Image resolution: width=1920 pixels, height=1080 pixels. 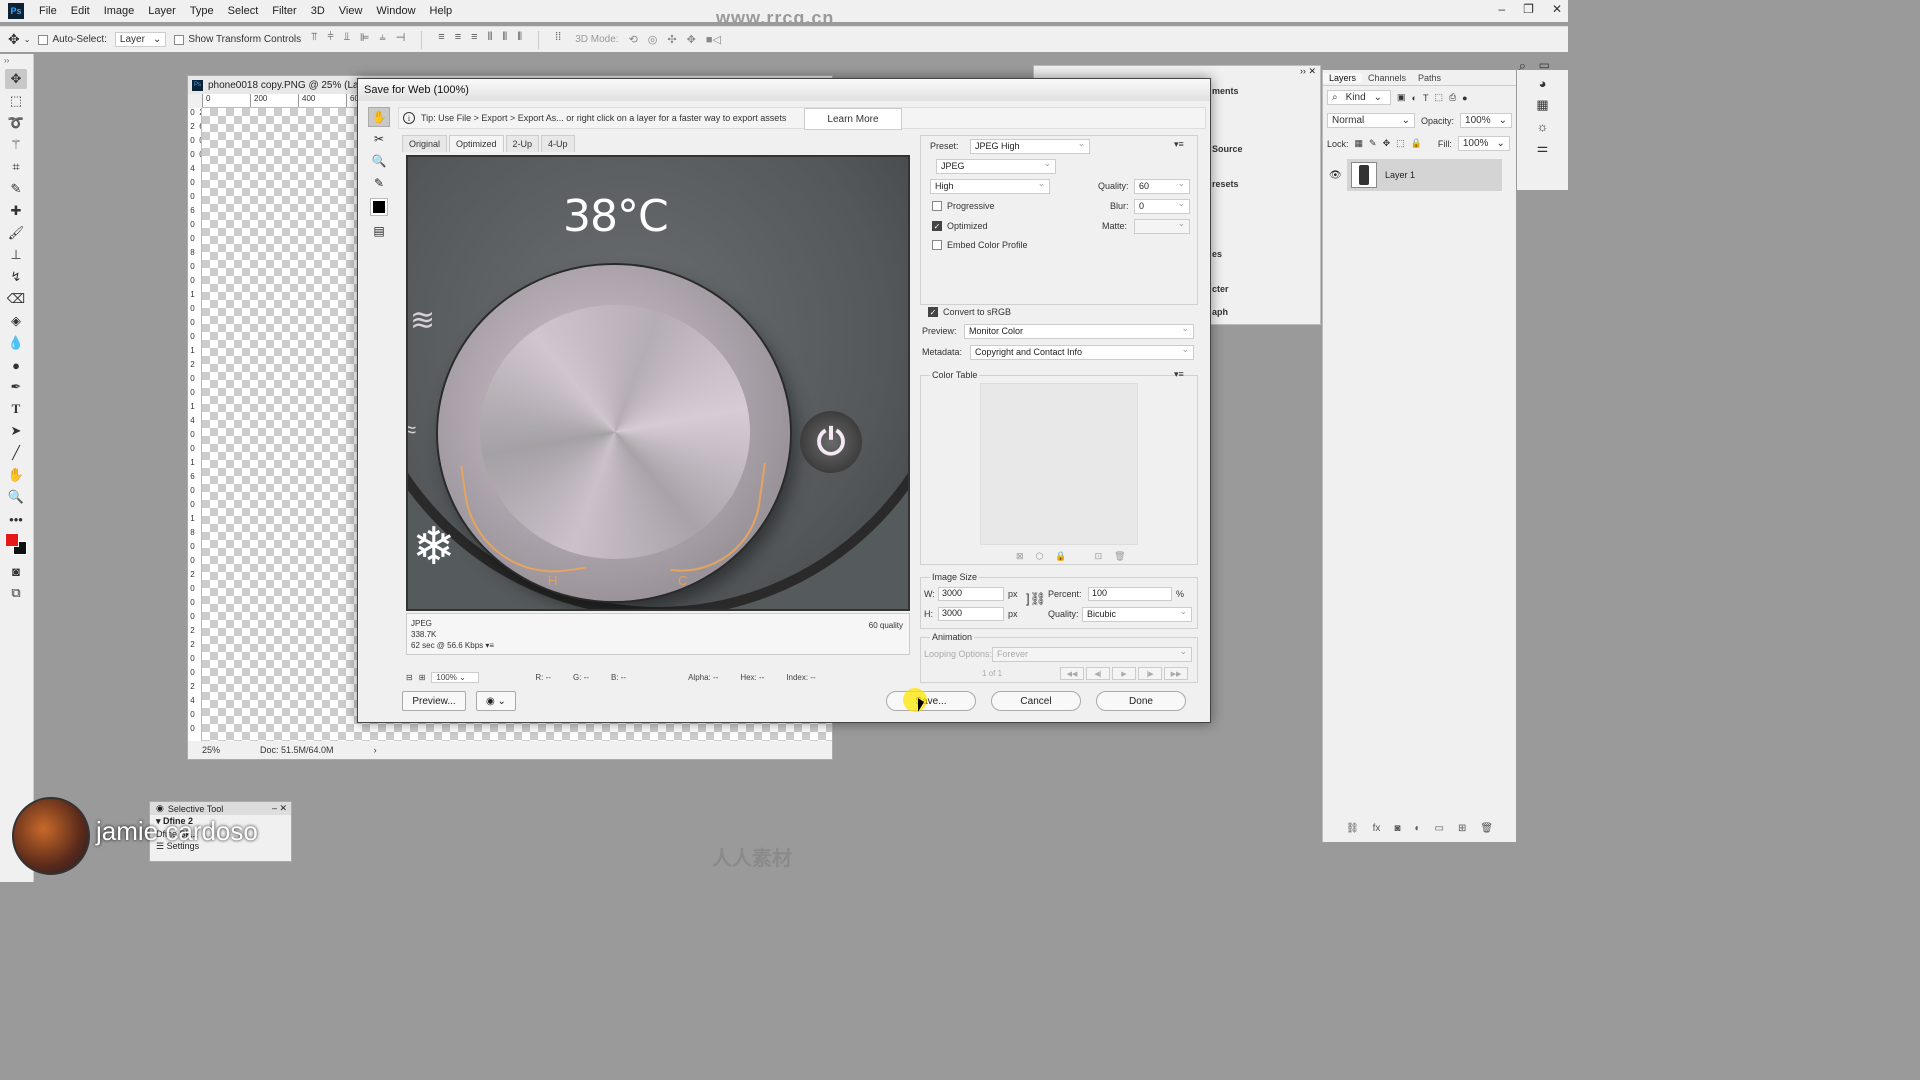 I want to click on color-table, so click(x=1059, y=464).